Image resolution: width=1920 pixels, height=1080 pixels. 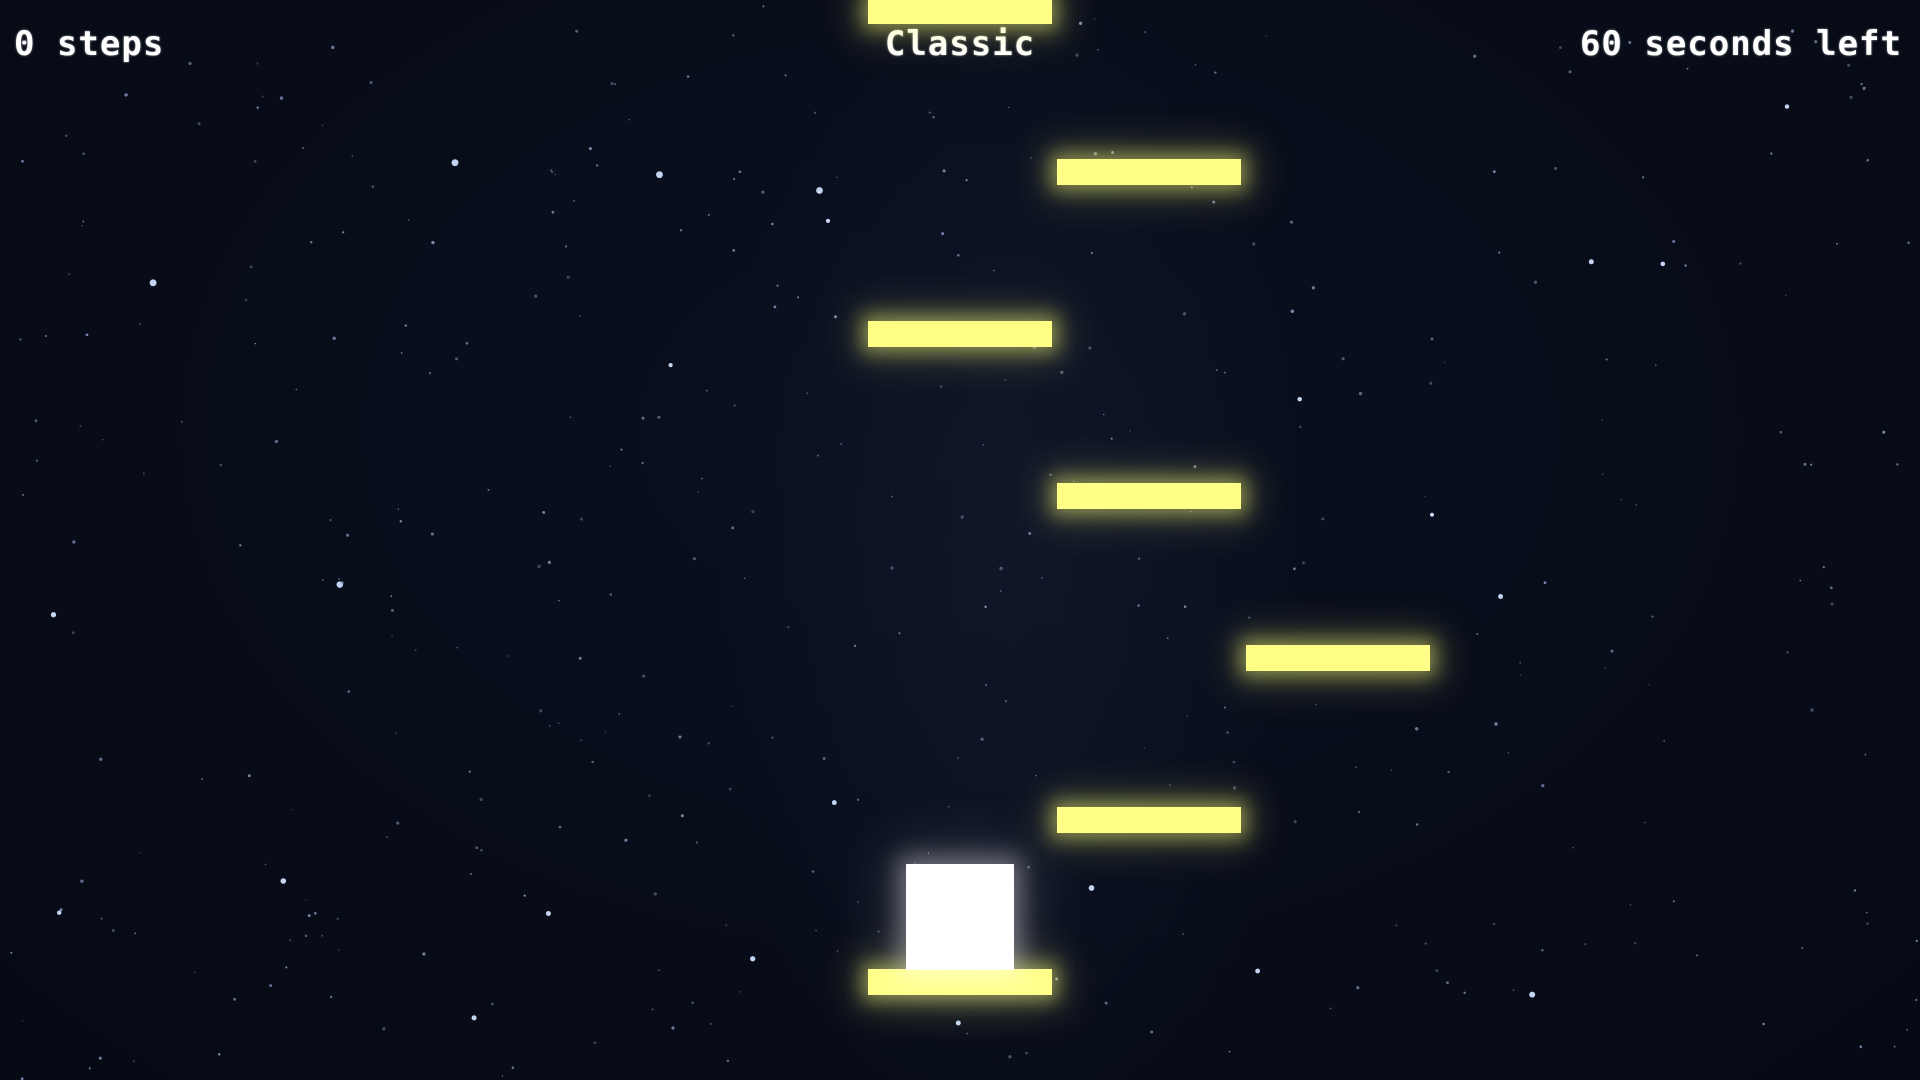 I want to click on platform-current, so click(x=960, y=982).